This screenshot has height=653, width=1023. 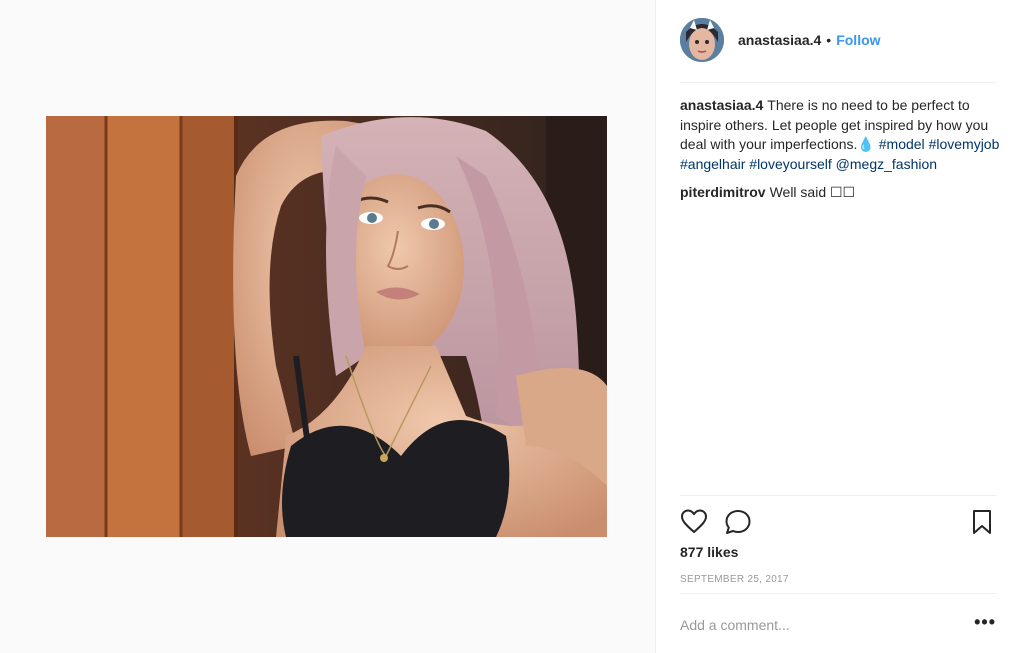 What do you see at coordinates (838, 82) in the screenshot?
I see `header-divider` at bounding box center [838, 82].